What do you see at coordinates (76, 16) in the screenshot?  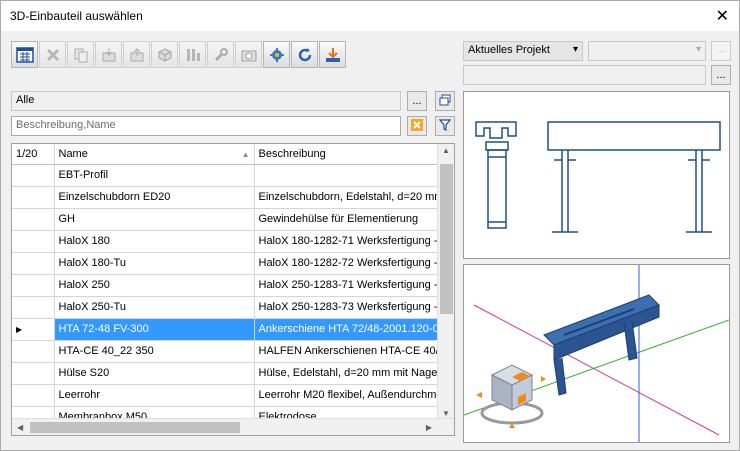 I see `window-title: 3D-Einbauteil auswählen` at bounding box center [76, 16].